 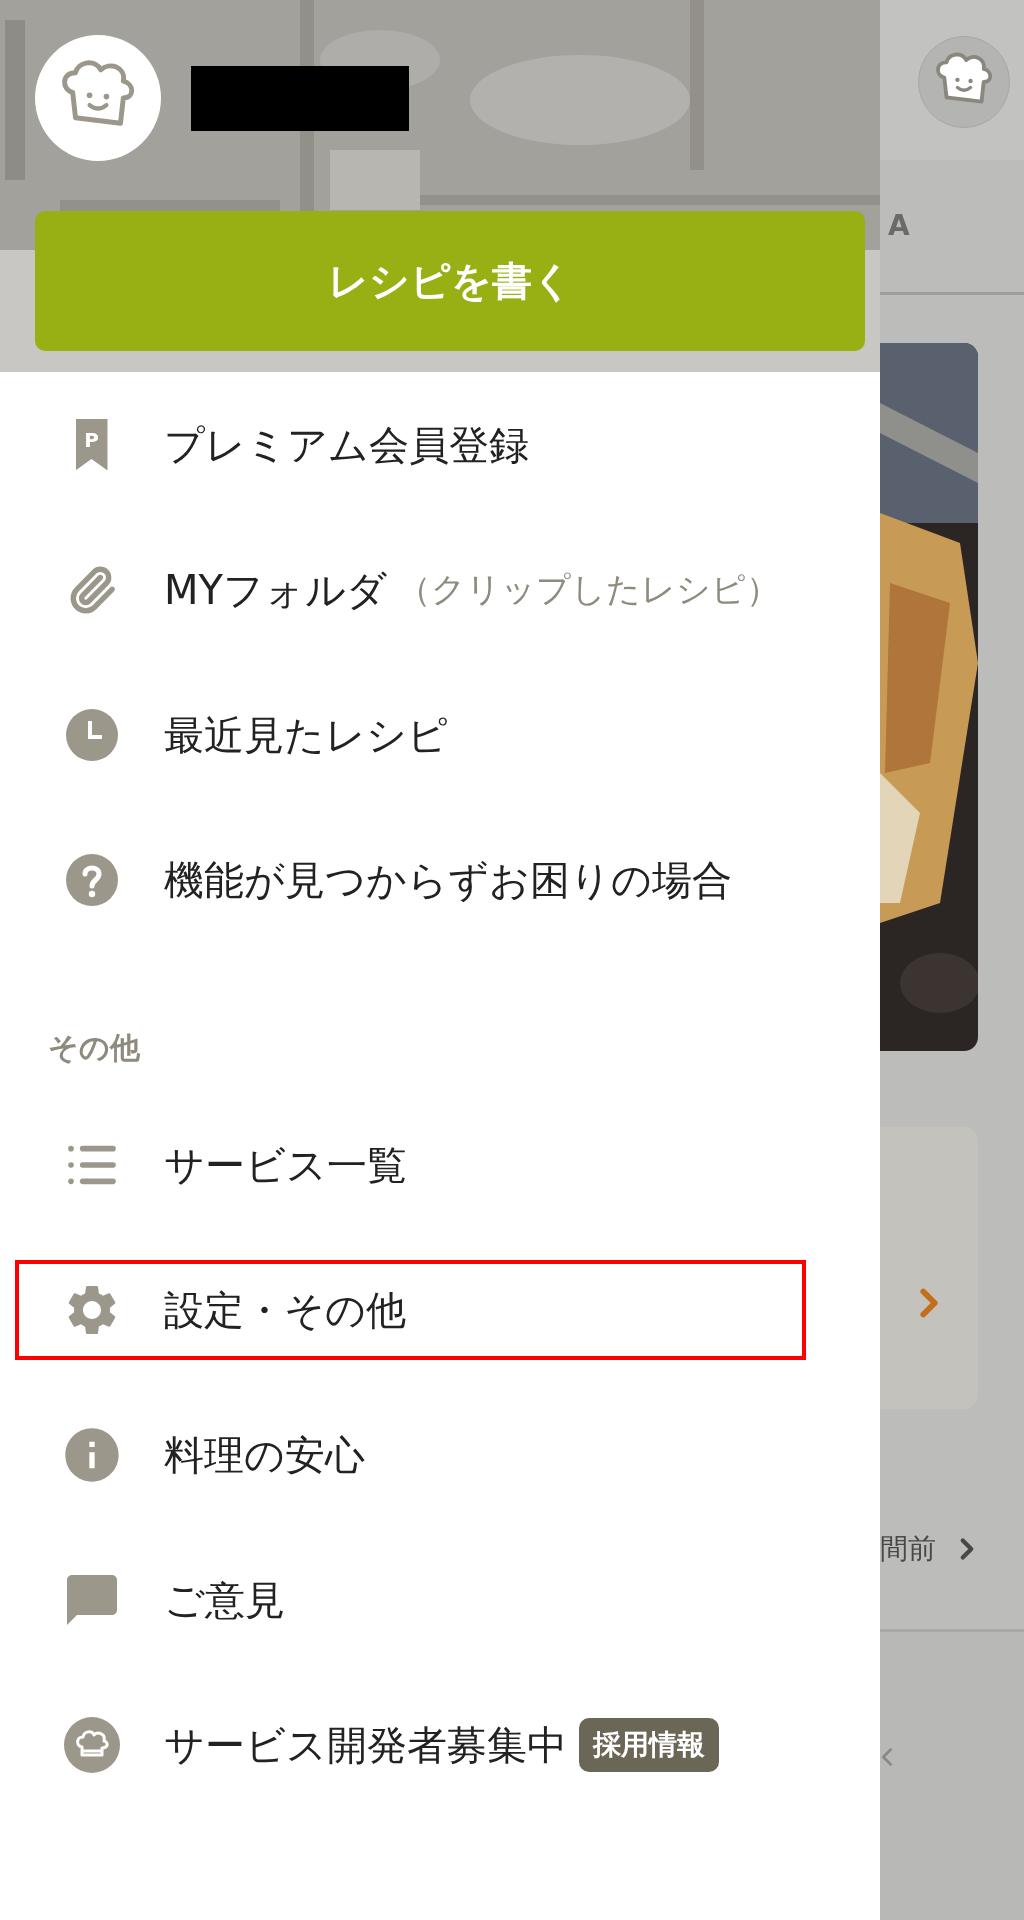 I want to click on menu-item: P プレミアム会員登録, so click(x=410, y=444).